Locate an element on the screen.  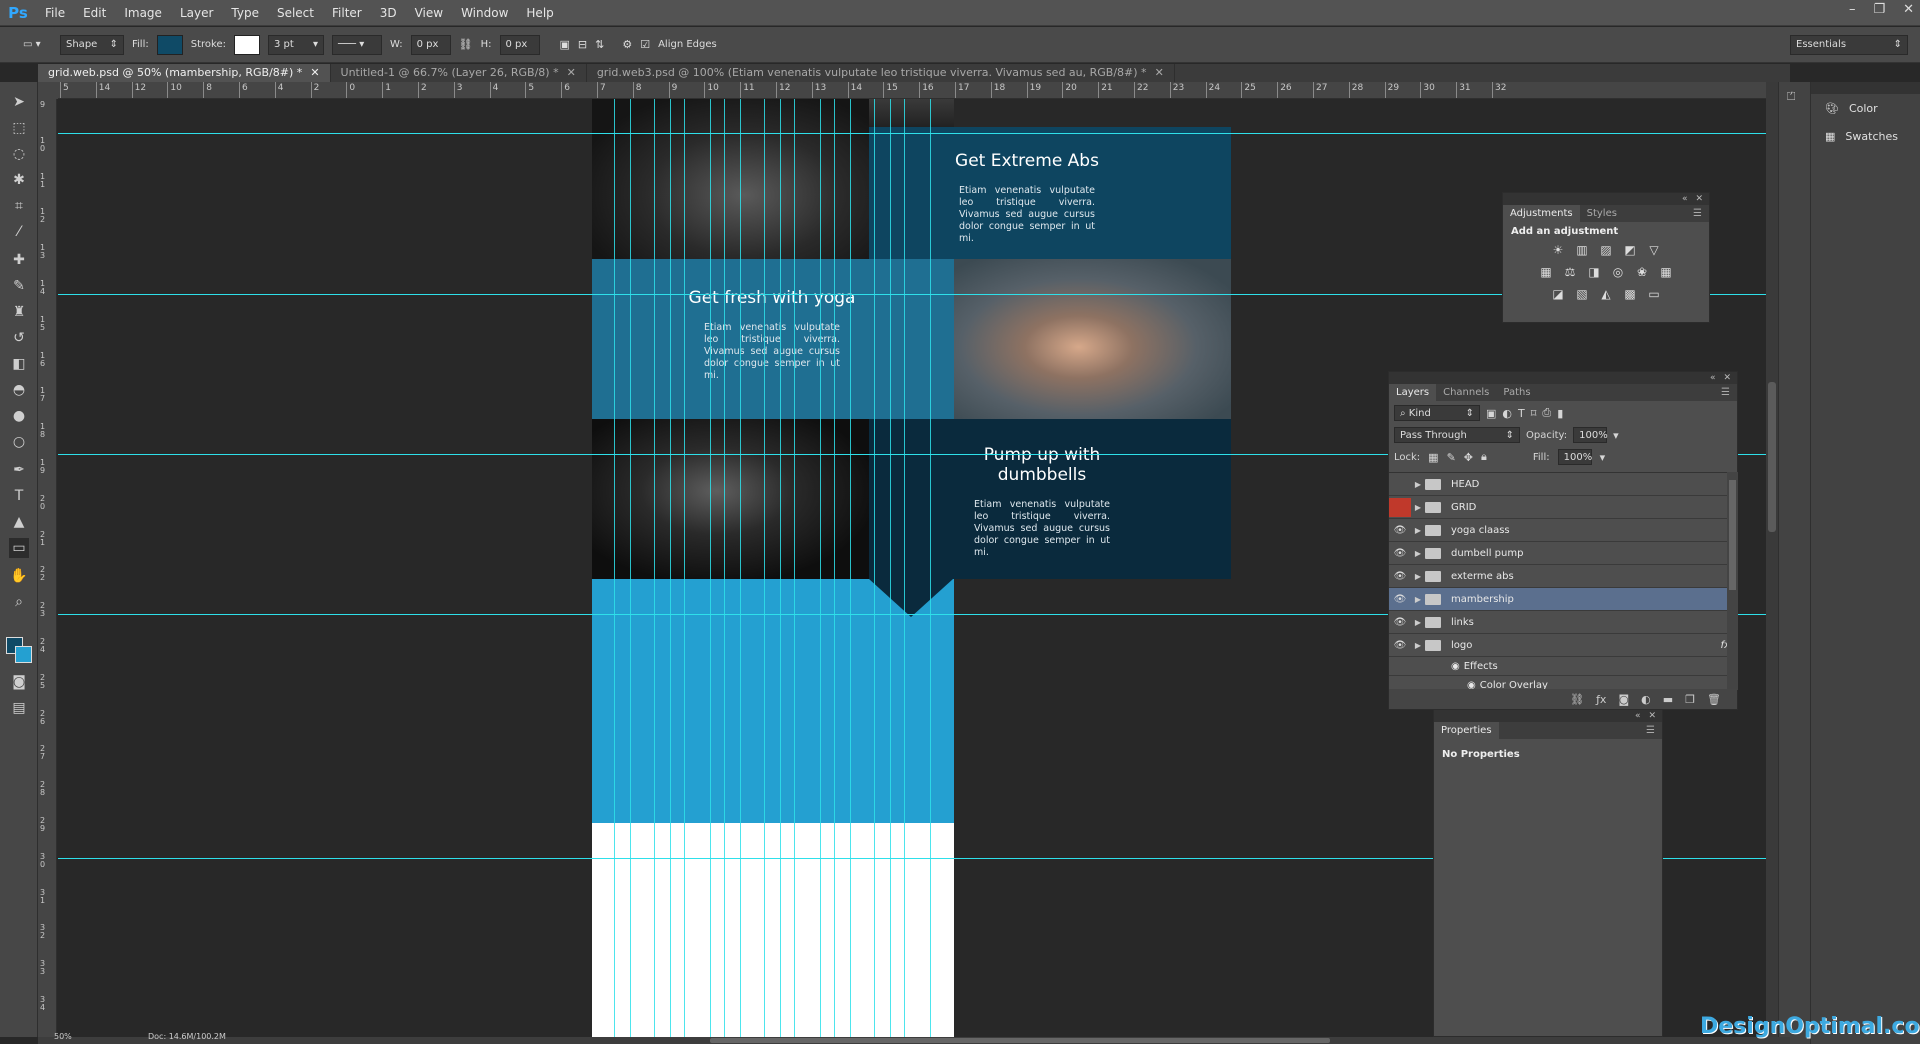
selective-color-icon: ▩ is located at coordinates (1630, 294).